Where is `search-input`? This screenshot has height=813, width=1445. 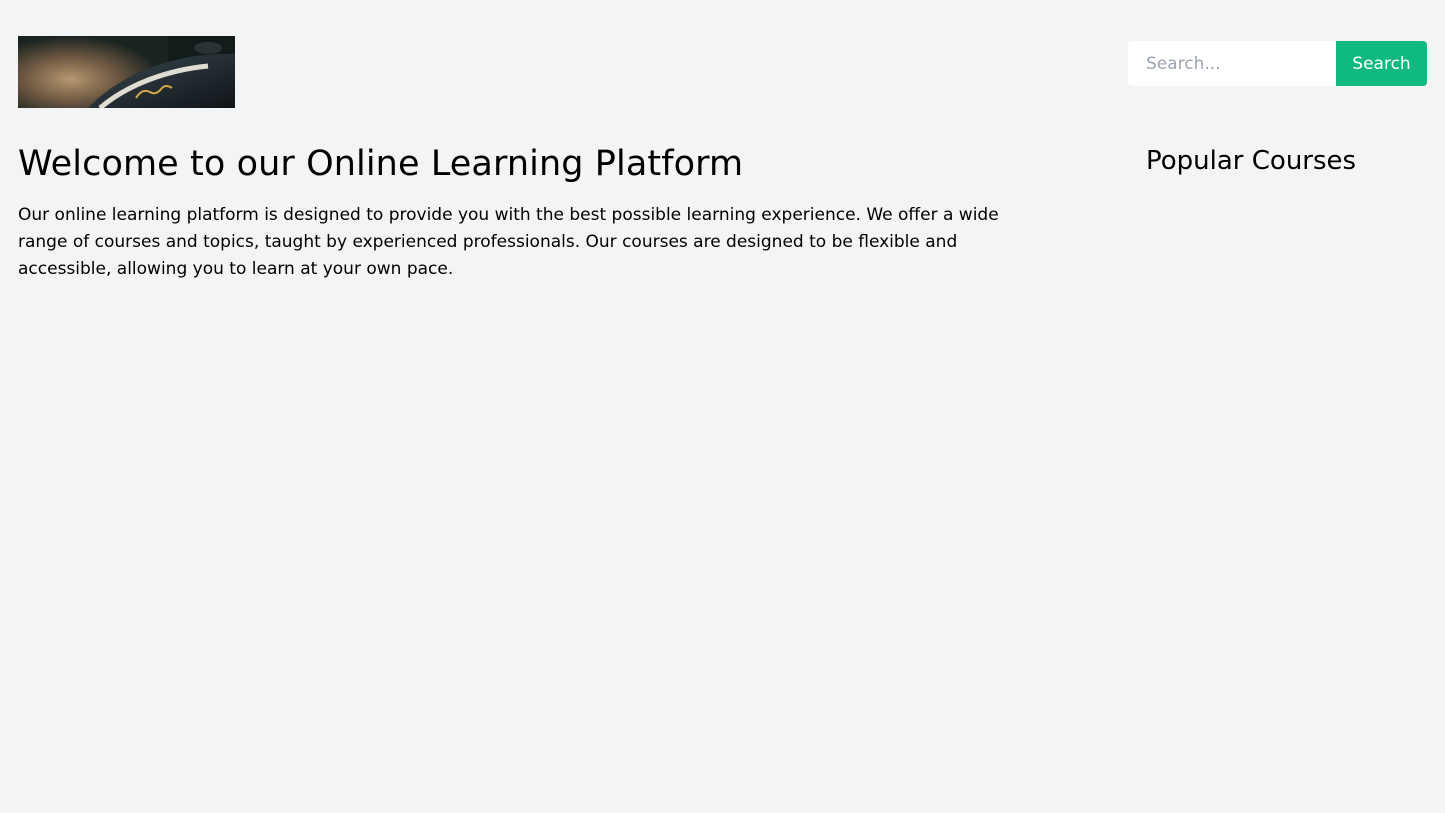 search-input is located at coordinates (1232, 63).